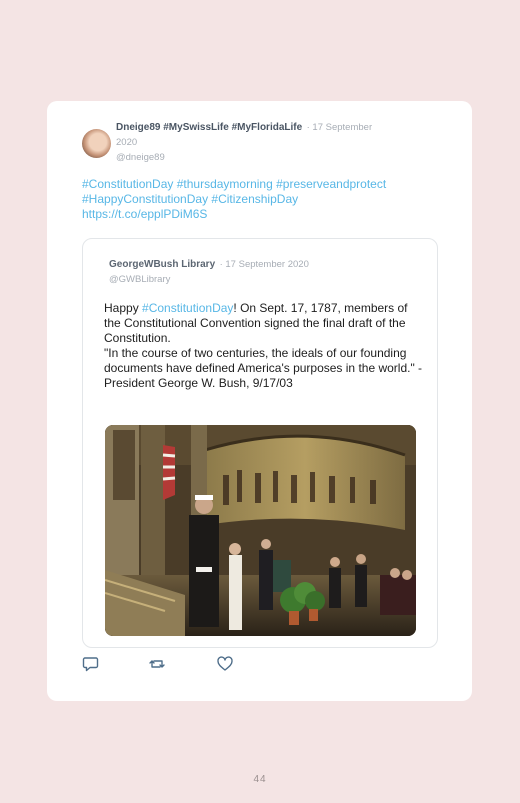  I want to click on user-display-name: Dneige89 #MySwissLife #MyFloridaLife, so click(209, 127).